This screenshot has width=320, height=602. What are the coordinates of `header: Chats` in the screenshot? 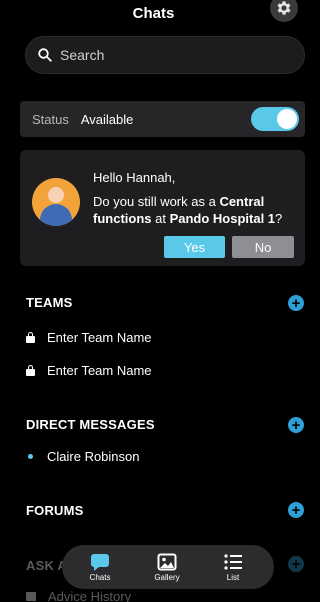 It's located at (153, 15).